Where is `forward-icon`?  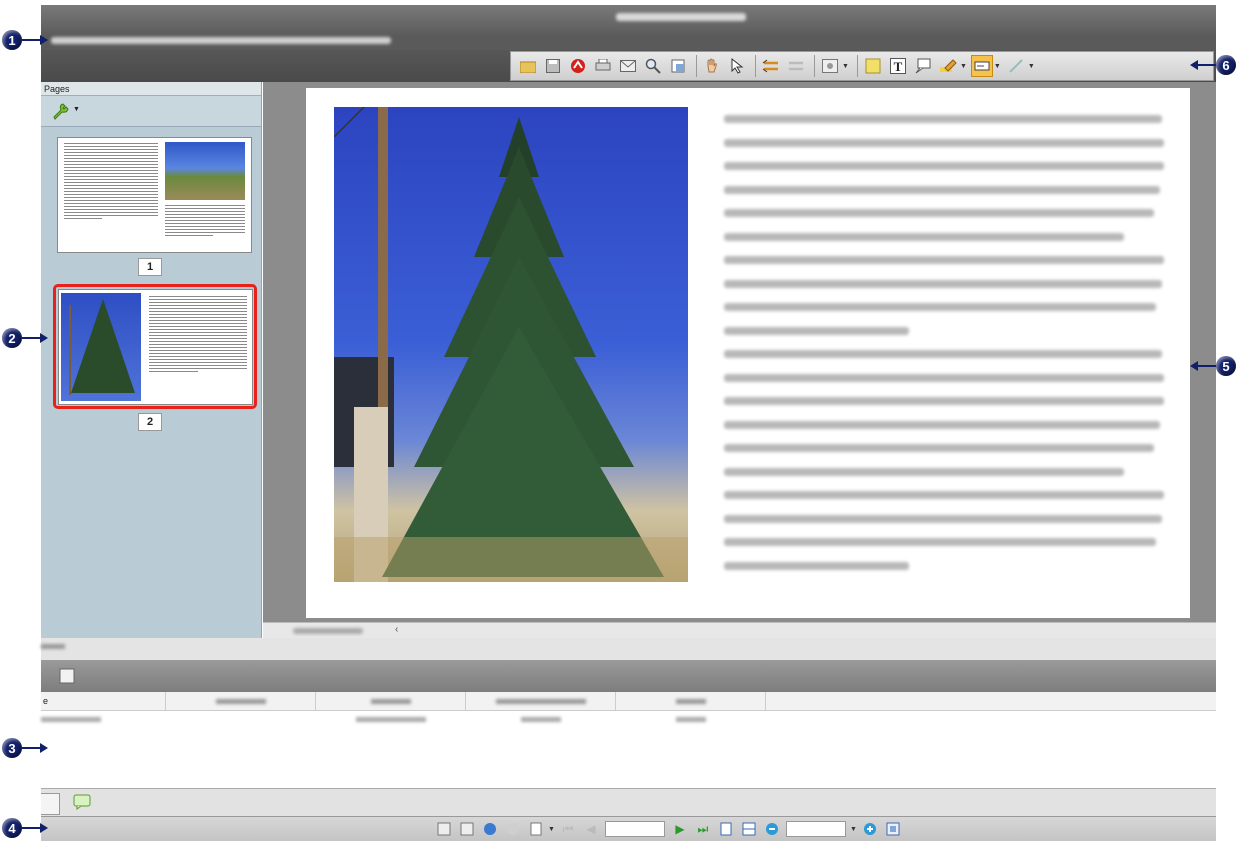
forward-icon is located at coordinates (513, 829).